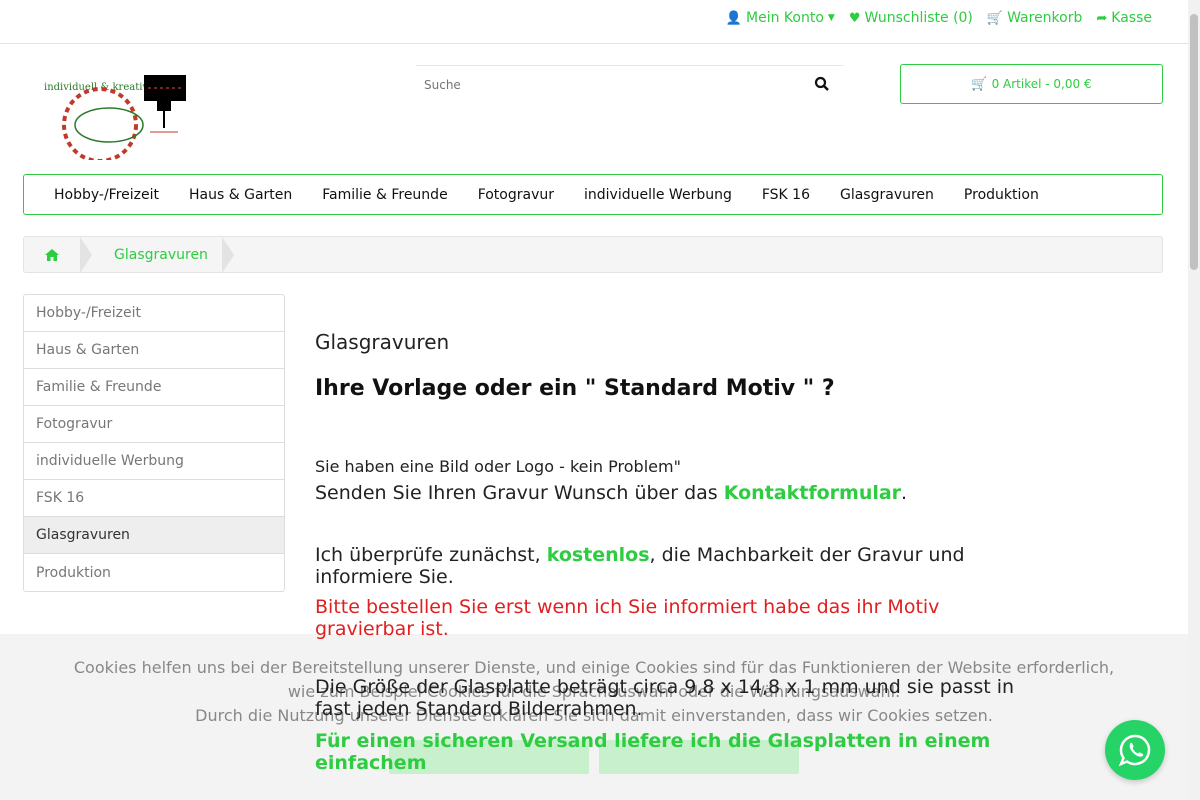 The height and width of the screenshot is (800, 1200). I want to click on sidebar-item-fotogravur: Fotogravur, so click(154, 424).